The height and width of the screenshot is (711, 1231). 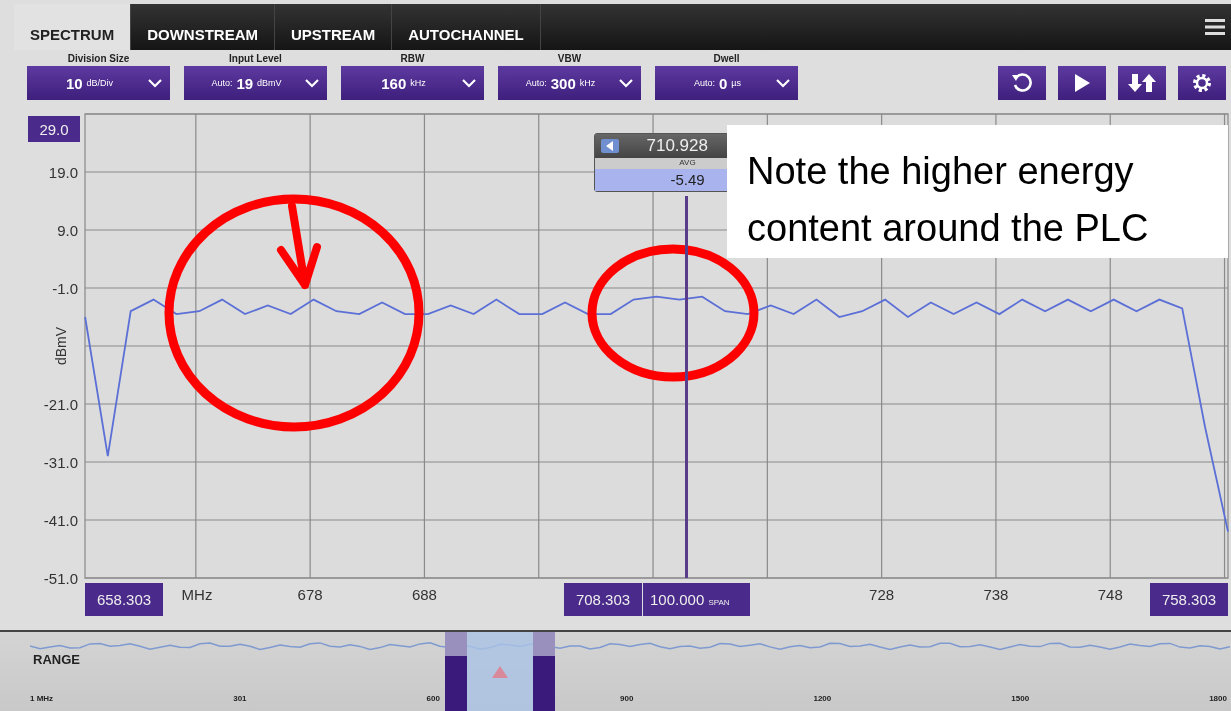 I want to click on setting-dropdown: Auto: 300 kHz, so click(x=569, y=83).